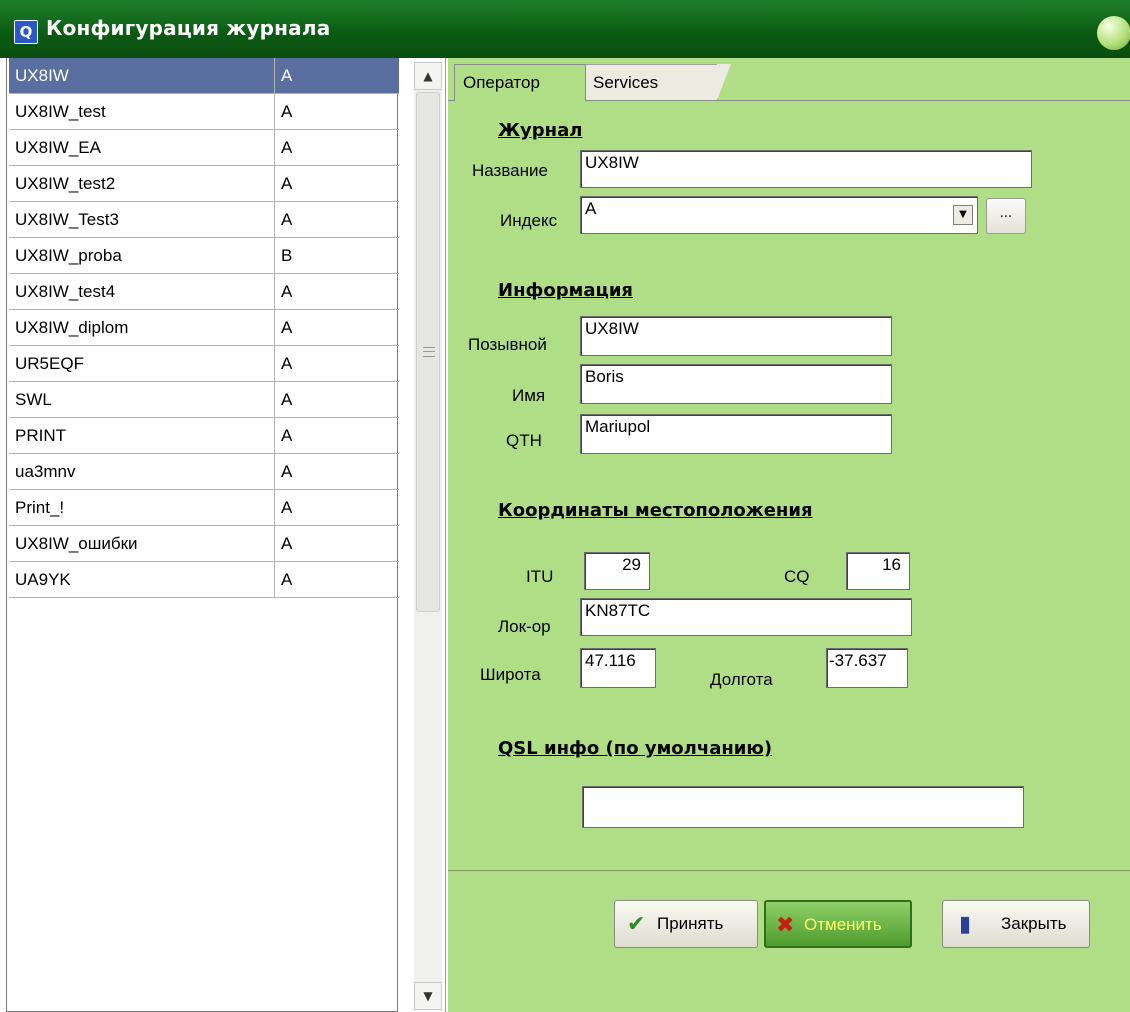 This screenshot has height=1012, width=1130. Describe the element at coordinates (797, 576) in the screenshot. I see `cq-label: CQ` at that location.